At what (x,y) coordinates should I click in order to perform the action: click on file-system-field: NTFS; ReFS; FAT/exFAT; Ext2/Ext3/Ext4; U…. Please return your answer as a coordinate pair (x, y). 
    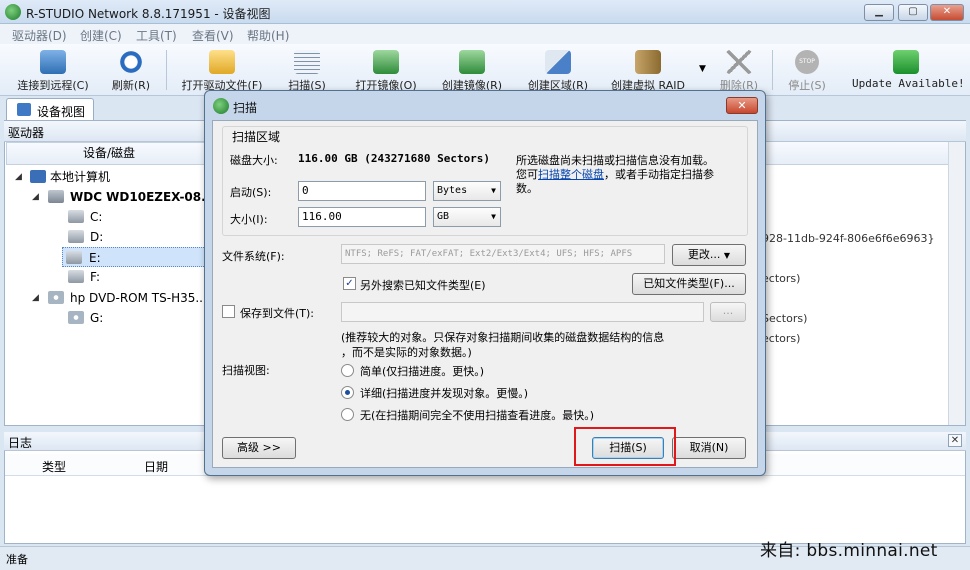
    Looking at the image, I should click on (503, 254).